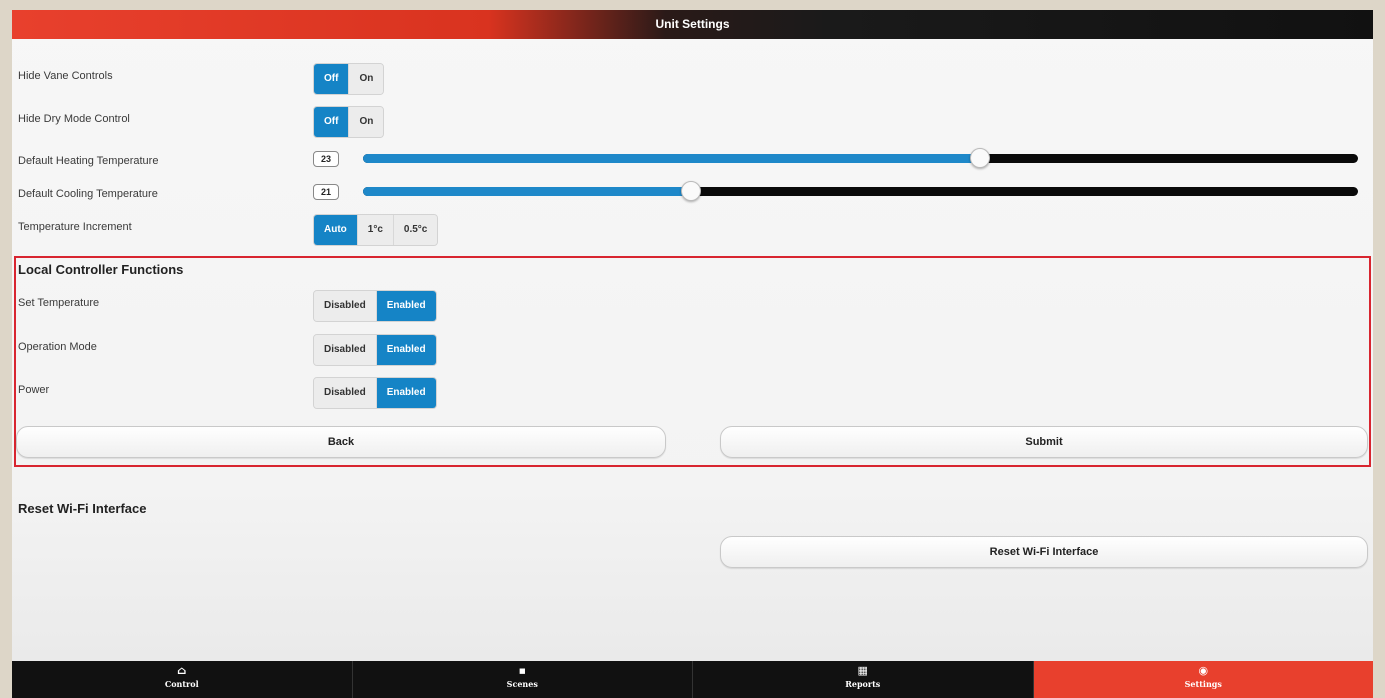 The height and width of the screenshot is (698, 1385). Describe the element at coordinates (406, 393) in the screenshot. I see `power-enabled-option: Enabled` at that location.